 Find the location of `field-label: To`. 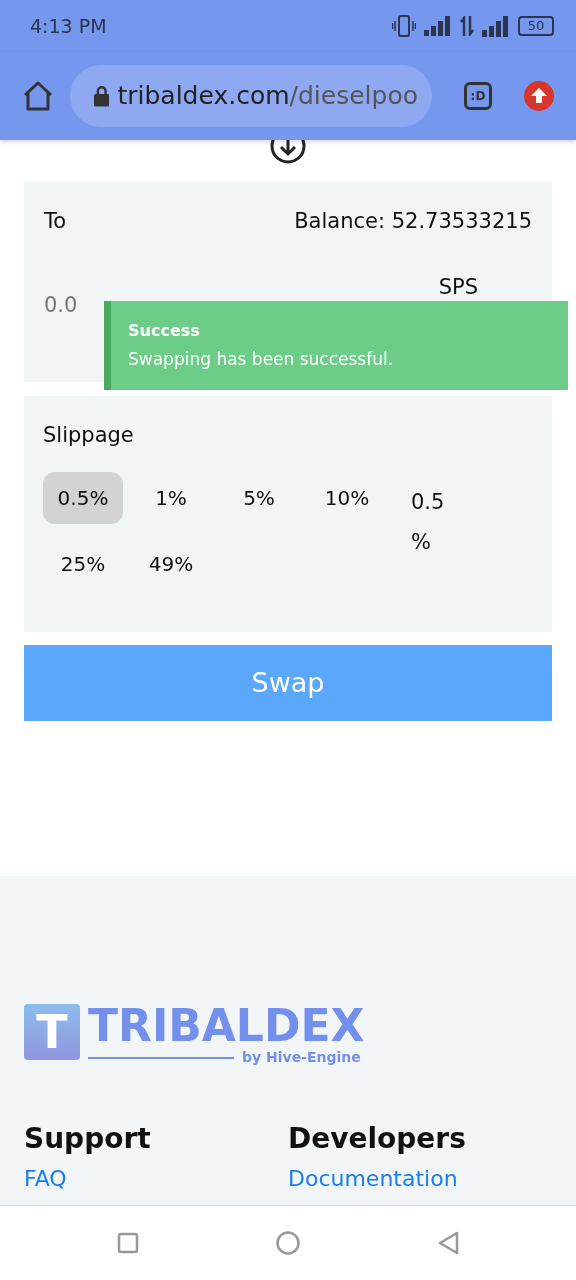

field-label: To is located at coordinates (55, 221).